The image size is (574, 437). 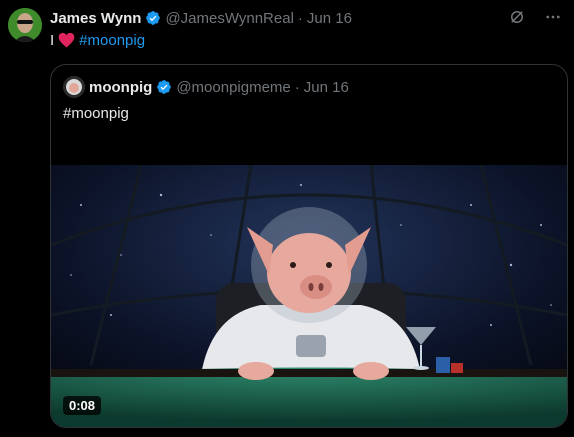 What do you see at coordinates (153, 18) in the screenshot?
I see `verified-badge-icon` at bounding box center [153, 18].